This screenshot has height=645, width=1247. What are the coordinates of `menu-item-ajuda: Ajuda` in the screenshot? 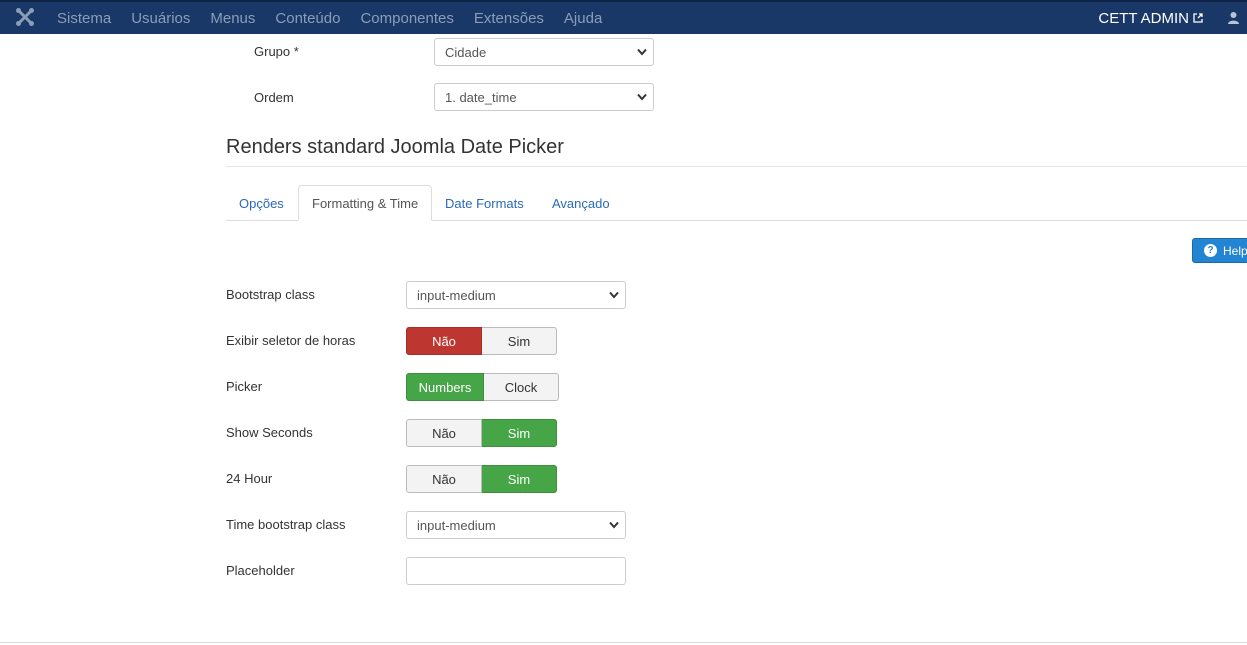 It's located at (583, 18).